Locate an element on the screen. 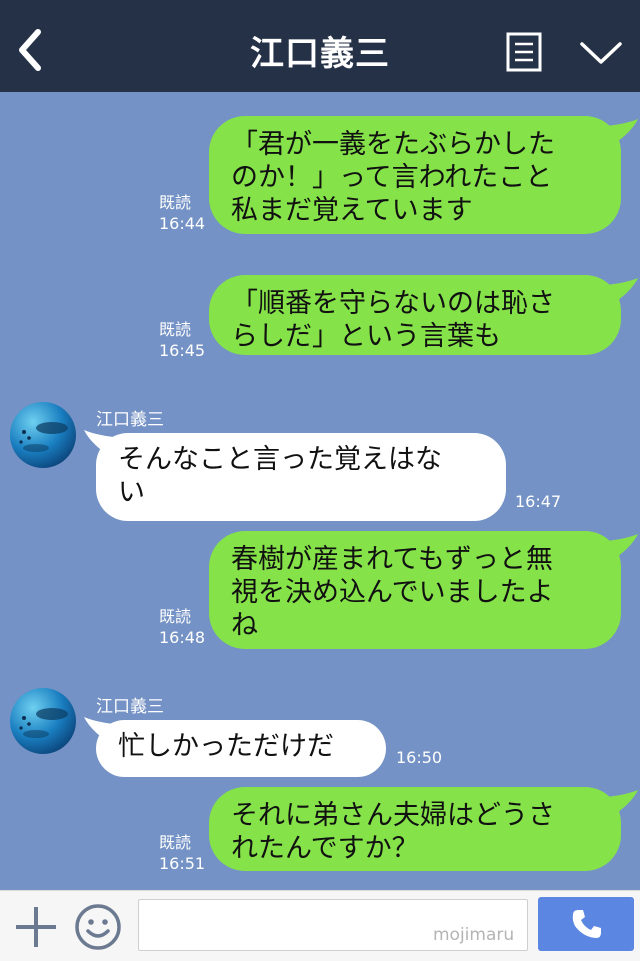 The image size is (640, 961). watermark-text: mojimaru is located at coordinates (474, 935).